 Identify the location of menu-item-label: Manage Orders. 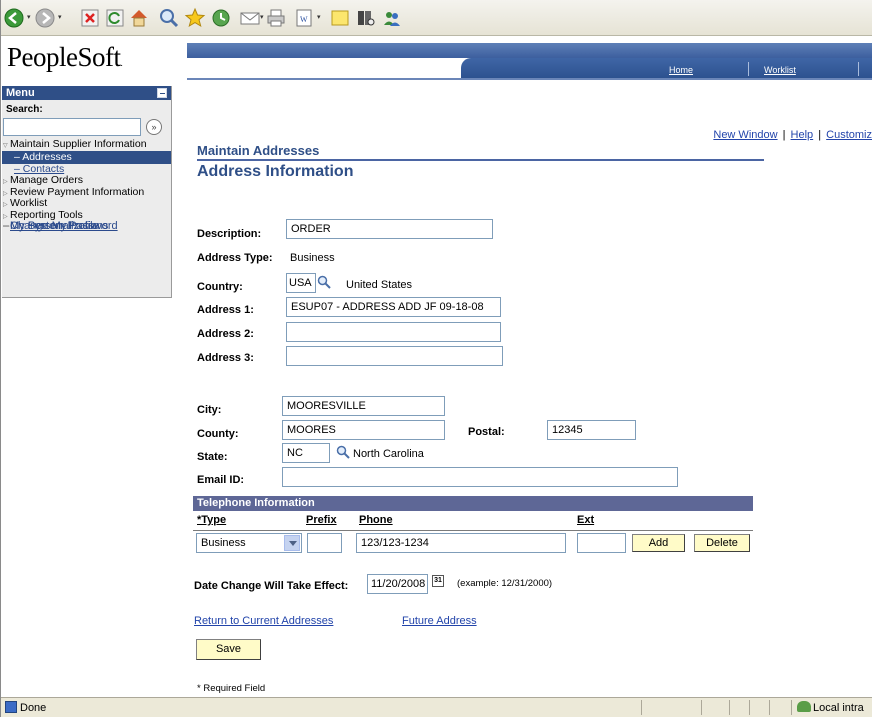
(46, 180).